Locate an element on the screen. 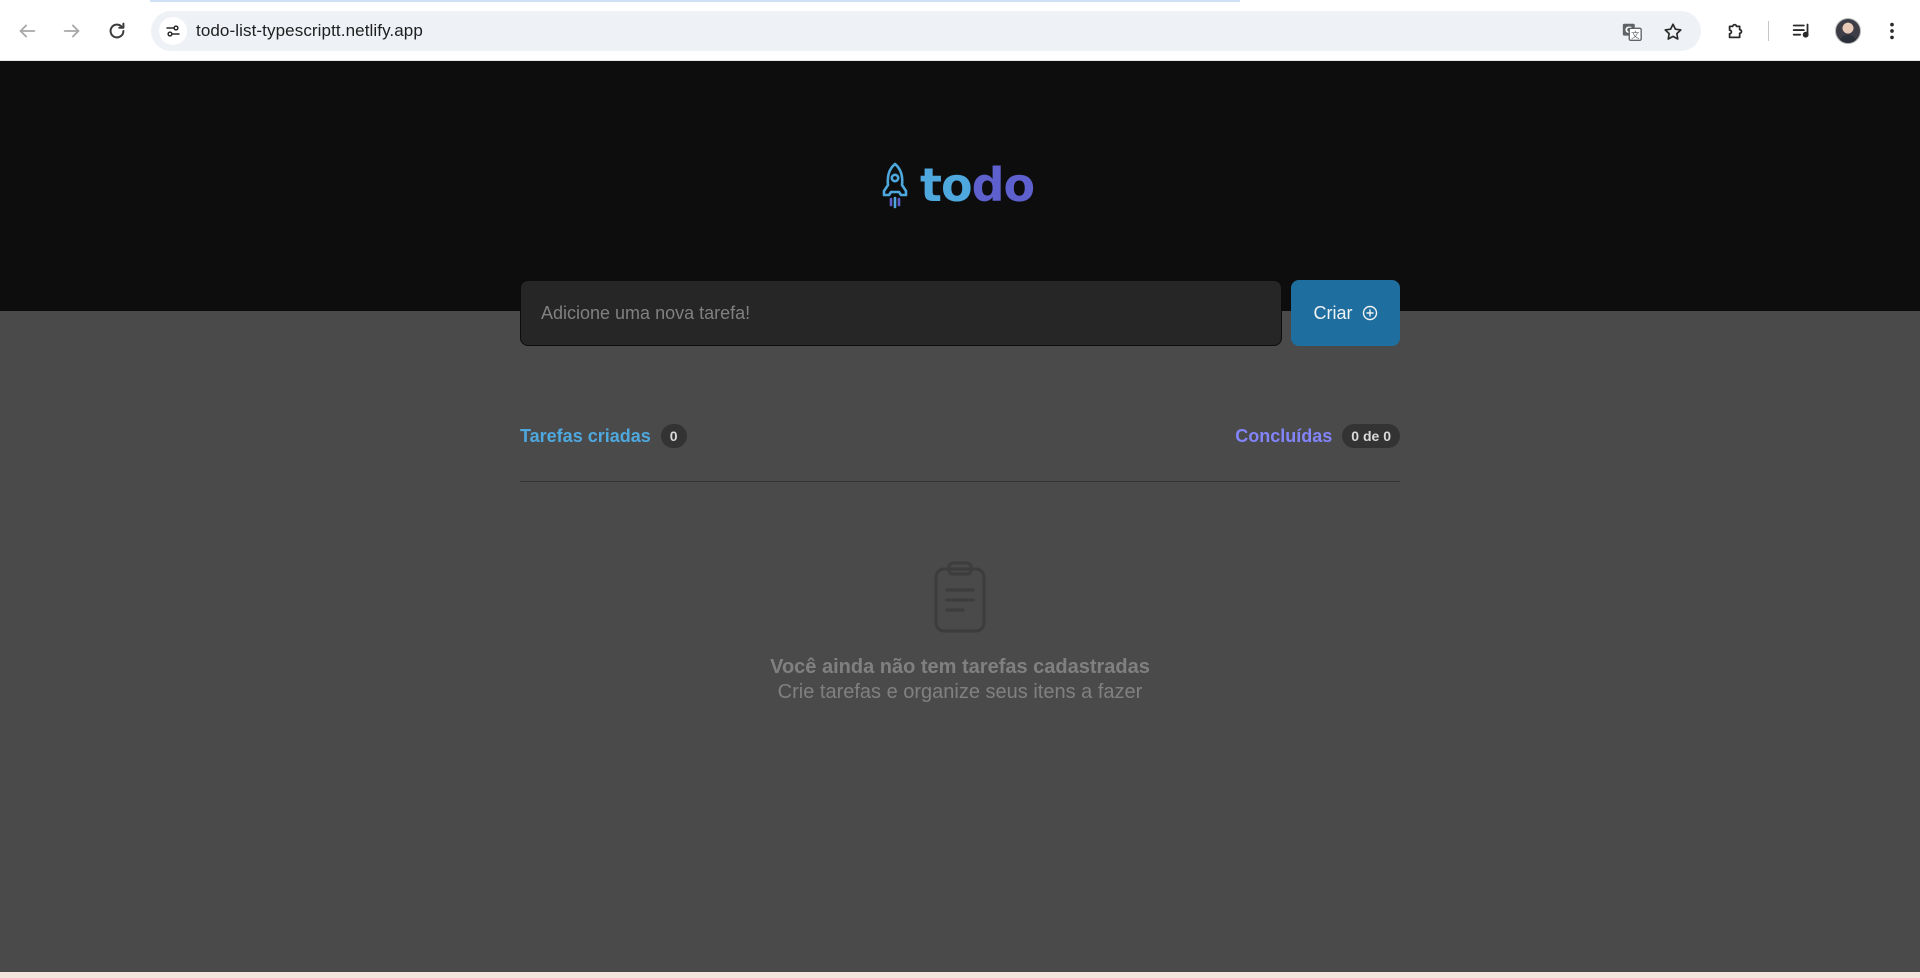 The image size is (1920, 978). site-info-button is located at coordinates (173, 31).